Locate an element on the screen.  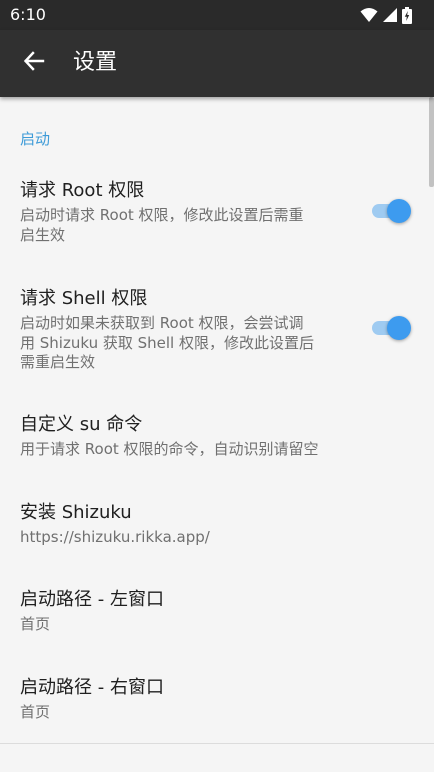
pref-launch-path-left: 启动路径 - 左窗口 首页 is located at coordinates (217, 613).